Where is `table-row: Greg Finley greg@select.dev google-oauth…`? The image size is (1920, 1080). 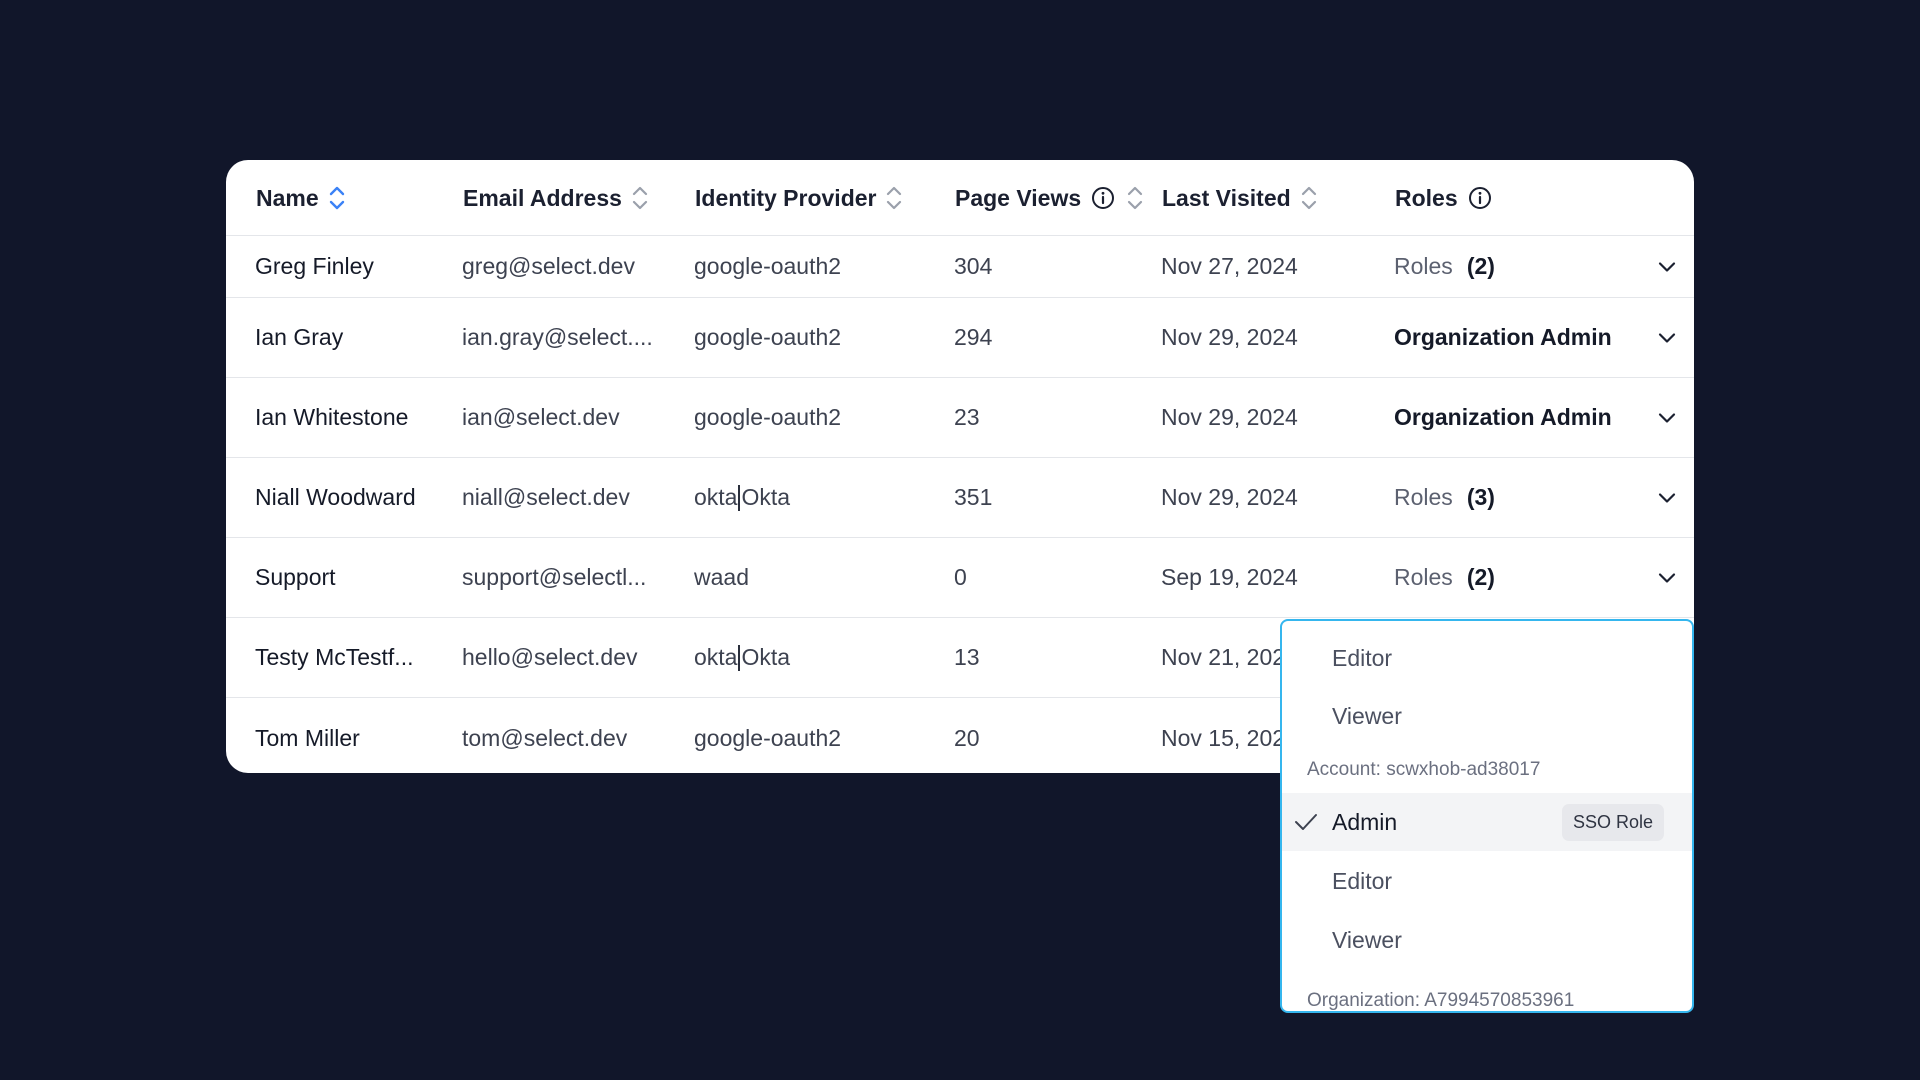
table-row: Greg Finley greg@select.dev google-oauth… is located at coordinates (960, 267).